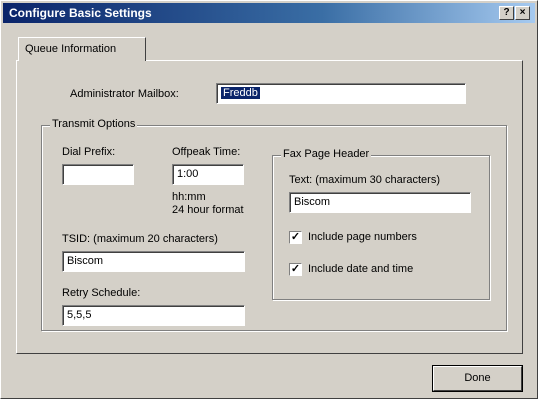  Describe the element at coordinates (71, 49) in the screenshot. I see `tab-label: Queue Information` at that location.